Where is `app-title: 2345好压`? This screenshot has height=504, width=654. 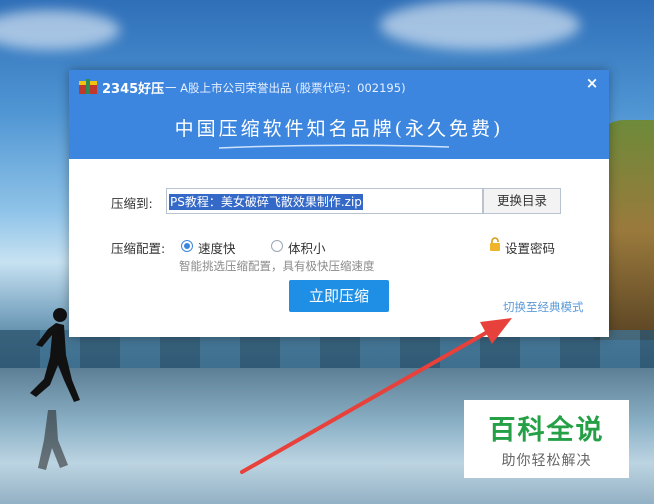 app-title: 2345好压 is located at coordinates (133, 89).